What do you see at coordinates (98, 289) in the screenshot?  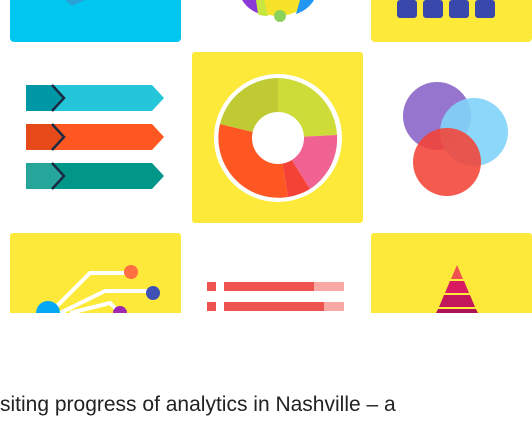 I see `circuit-lines-icon` at bounding box center [98, 289].